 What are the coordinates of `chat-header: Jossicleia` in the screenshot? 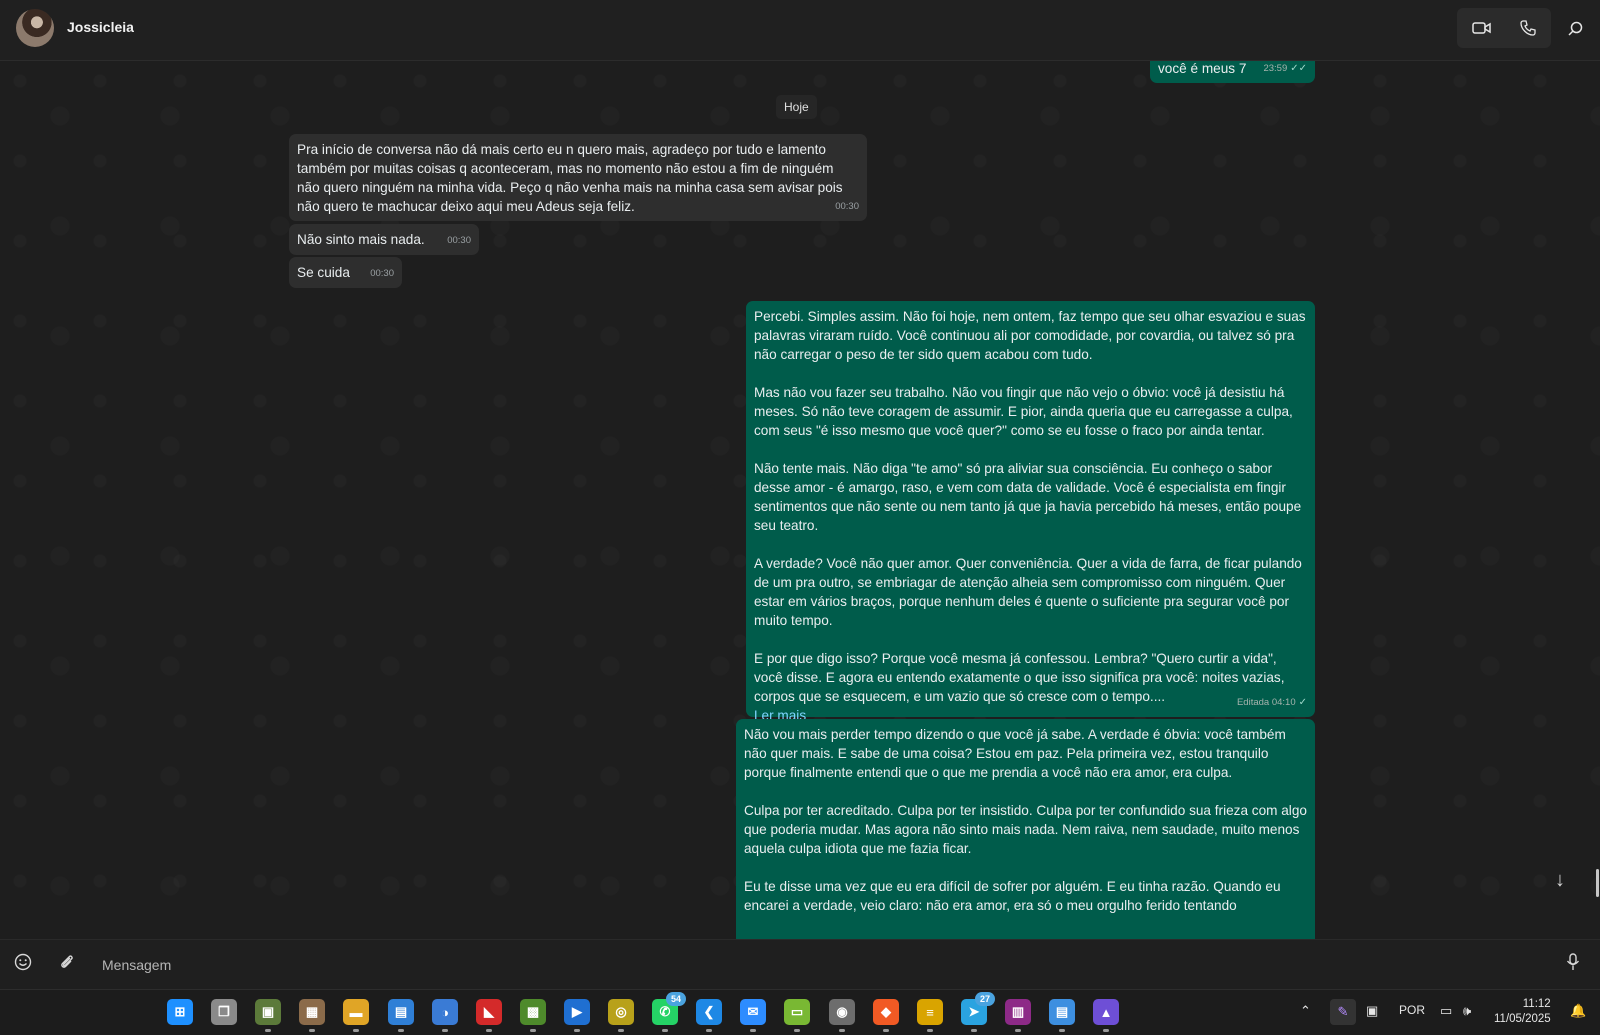 It's located at (800, 30).